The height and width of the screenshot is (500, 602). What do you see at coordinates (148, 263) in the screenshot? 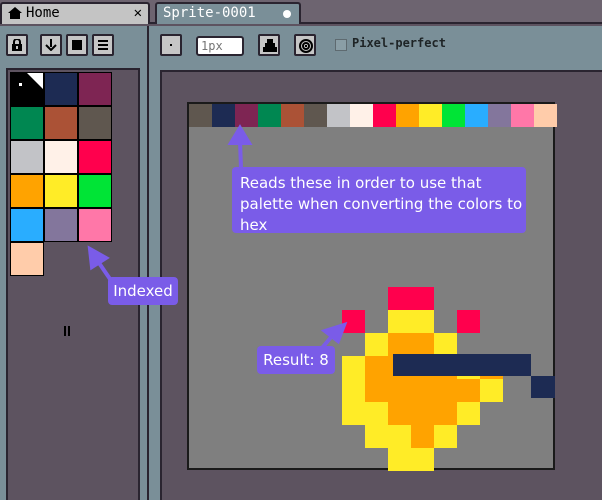
I see `panel-divider-line` at bounding box center [148, 263].